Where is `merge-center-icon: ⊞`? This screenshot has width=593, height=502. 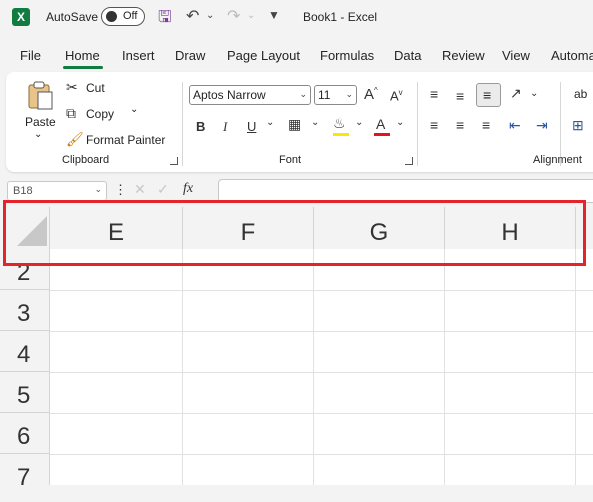 merge-center-icon: ⊞ is located at coordinates (578, 125).